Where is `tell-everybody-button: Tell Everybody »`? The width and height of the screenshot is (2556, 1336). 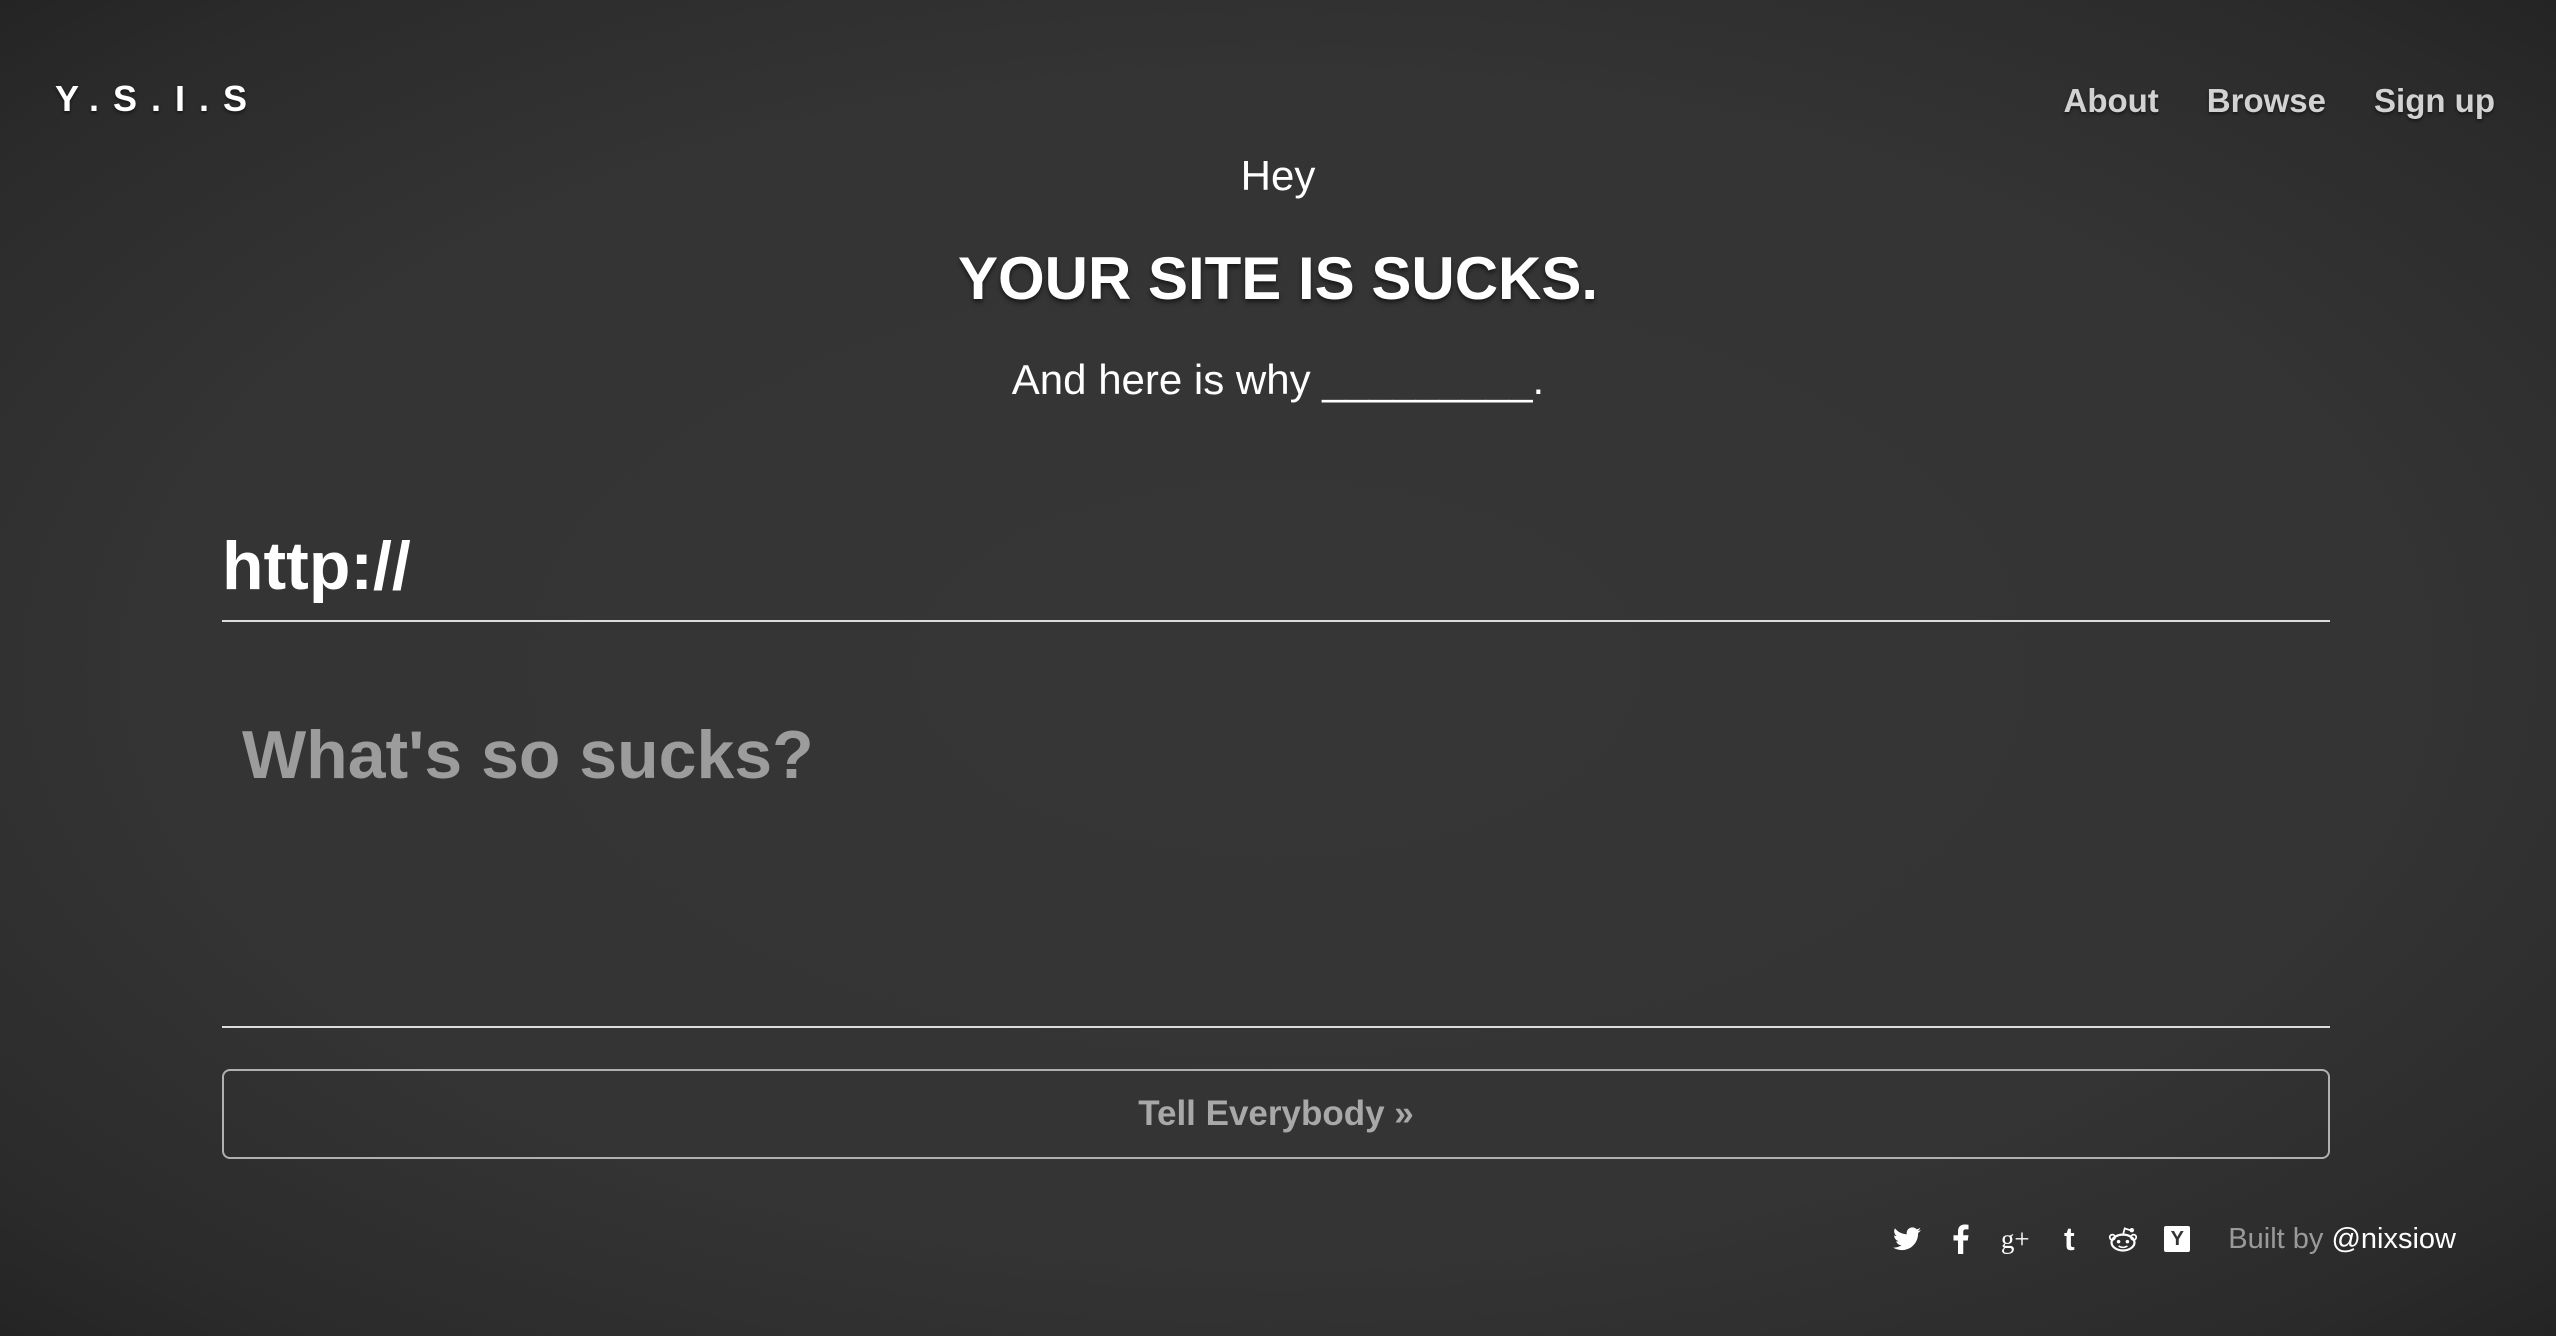 tell-everybody-button: Tell Everybody » is located at coordinates (1276, 1114).